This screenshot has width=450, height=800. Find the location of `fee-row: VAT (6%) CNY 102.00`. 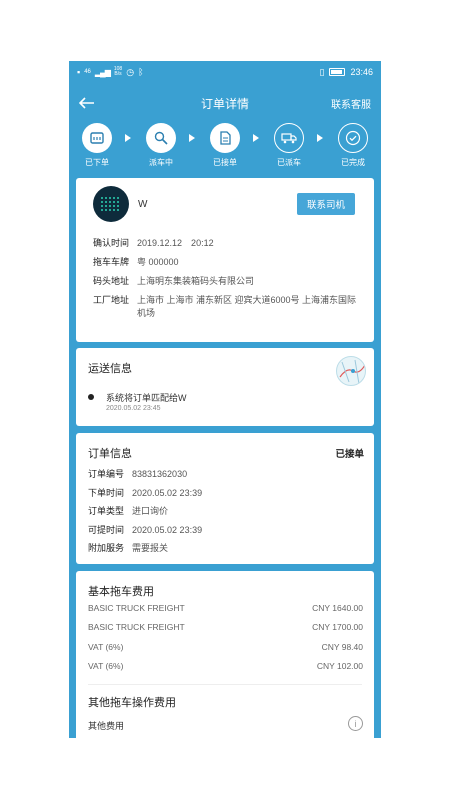

fee-row: VAT (6%) CNY 102.00 is located at coordinates (225, 667).